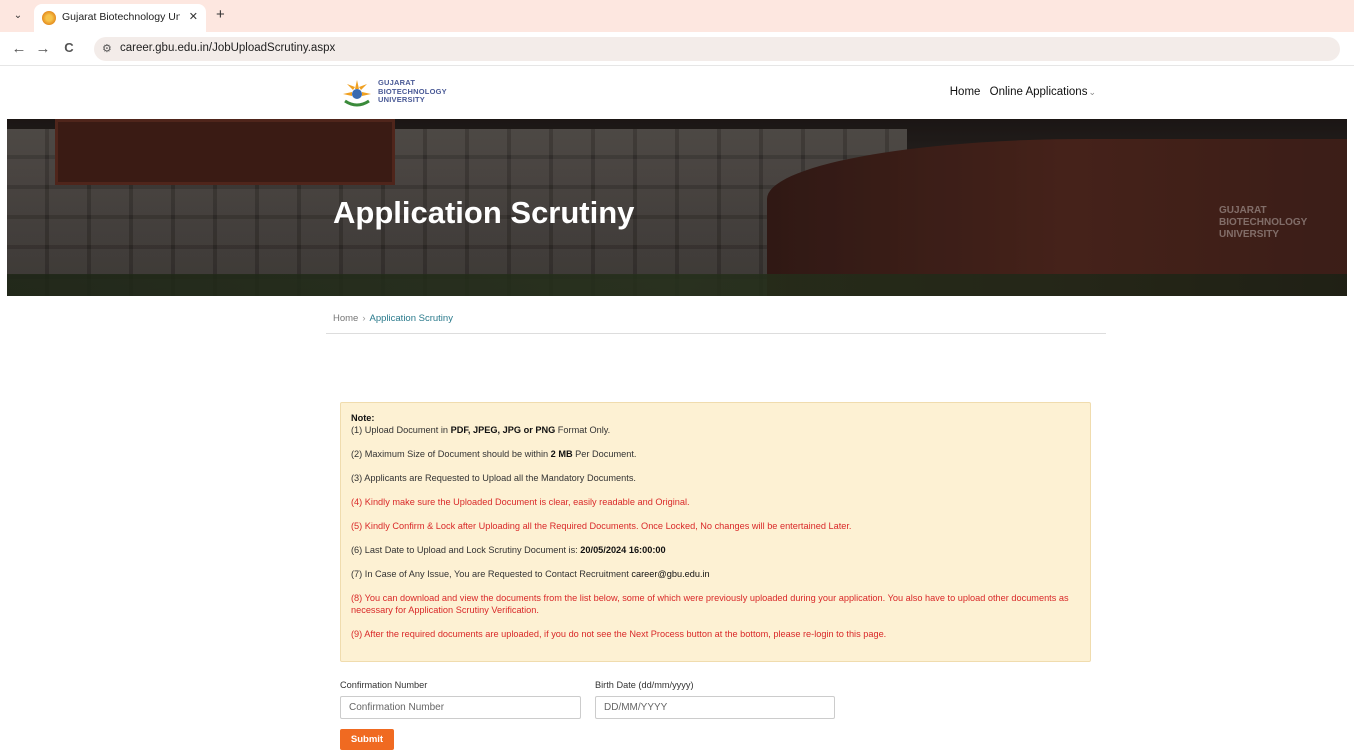 The width and height of the screenshot is (1354, 750). What do you see at coordinates (965, 92) in the screenshot?
I see `nav-home: Home` at bounding box center [965, 92].